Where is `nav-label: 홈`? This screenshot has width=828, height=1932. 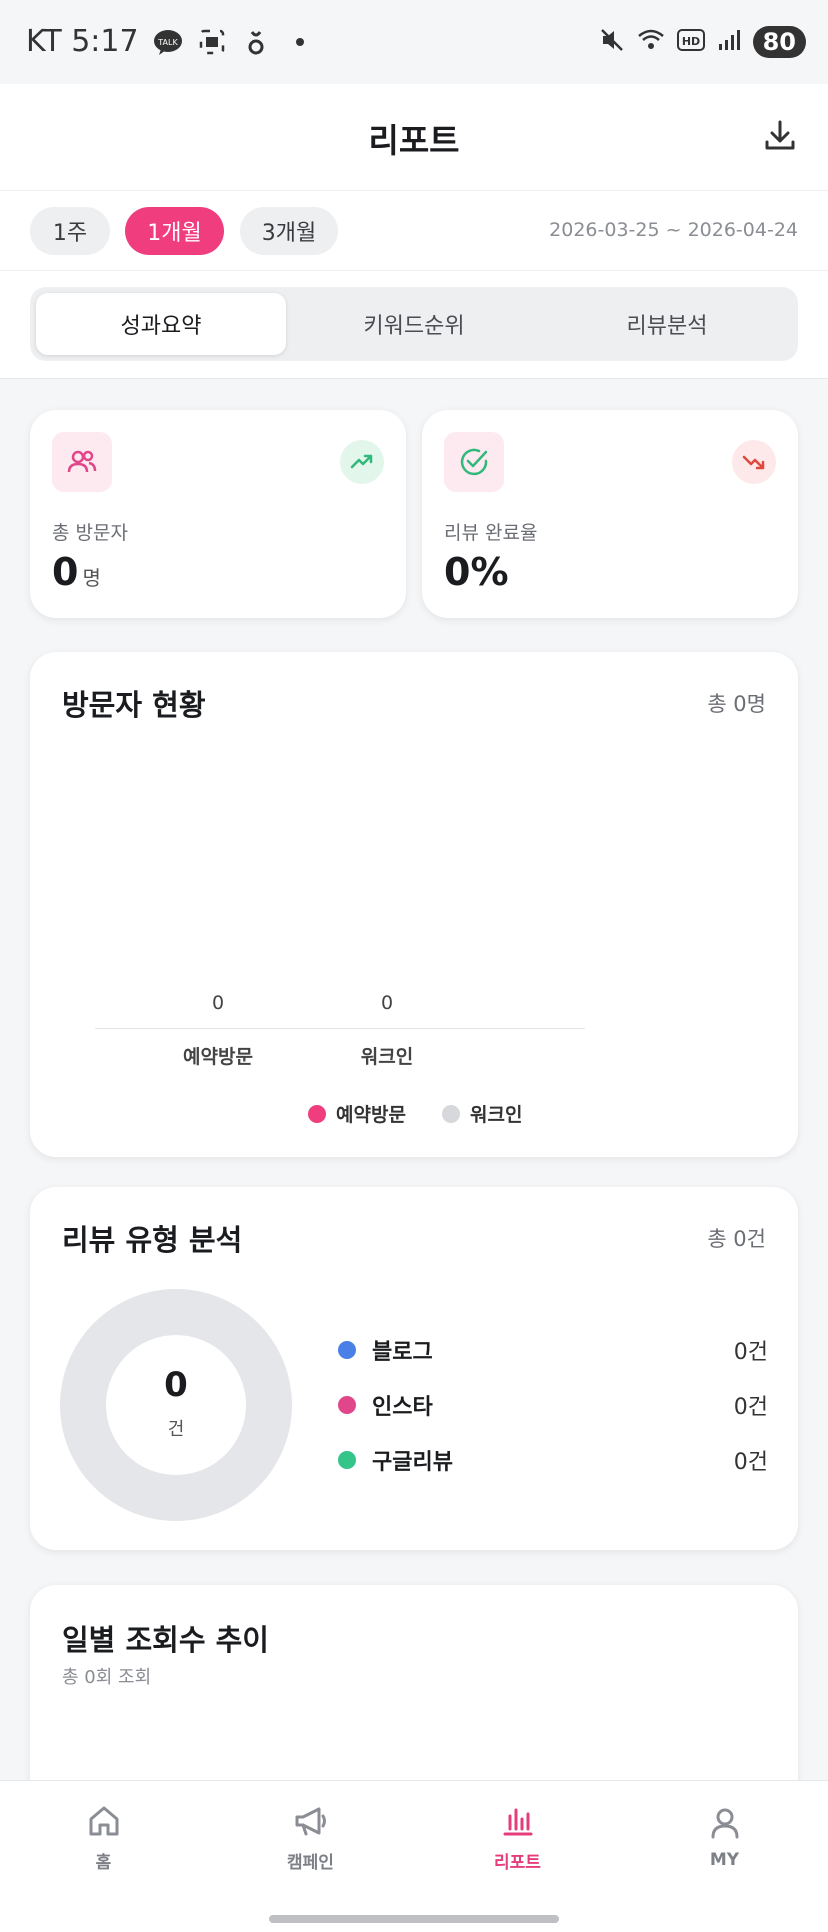 nav-label: 홈 is located at coordinates (103, 1862).